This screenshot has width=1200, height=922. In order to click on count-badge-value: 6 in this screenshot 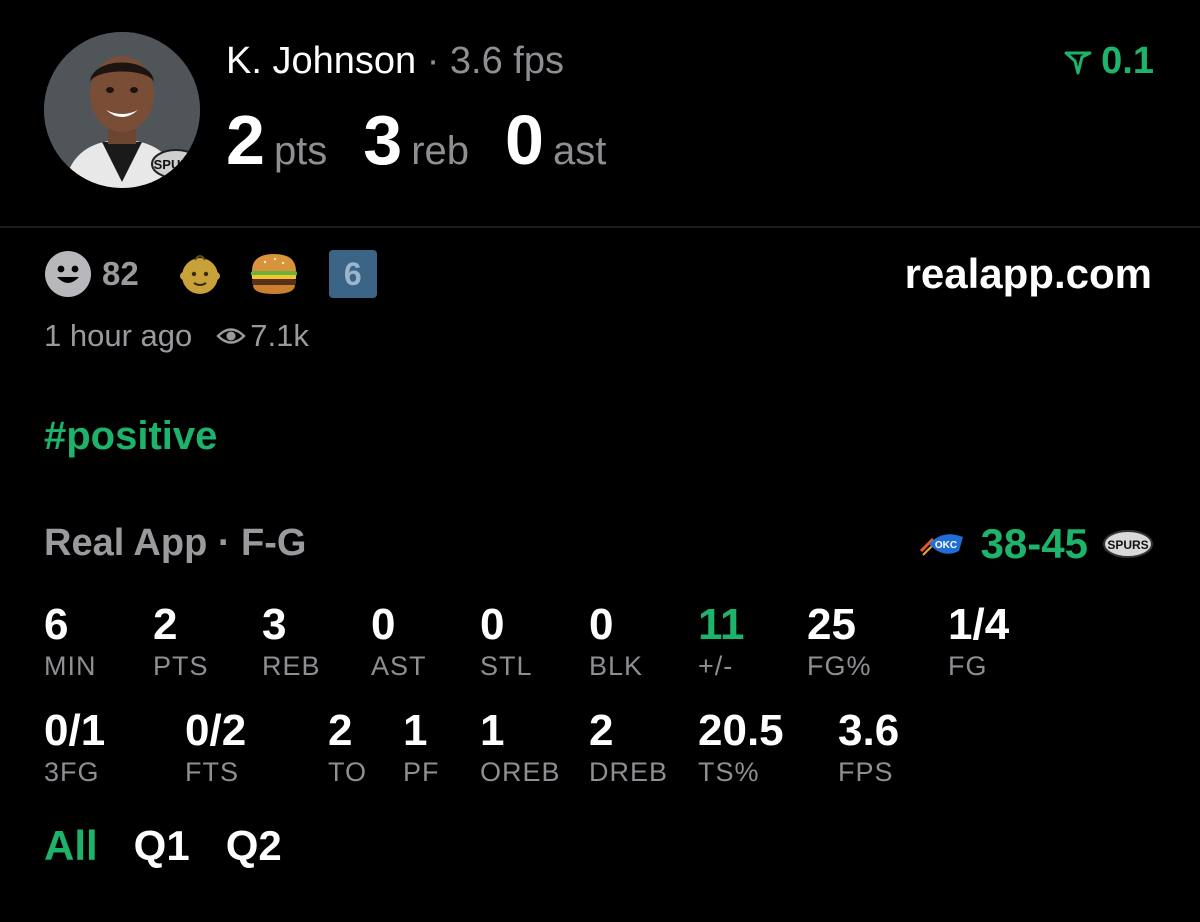, I will do `click(352, 273)`.